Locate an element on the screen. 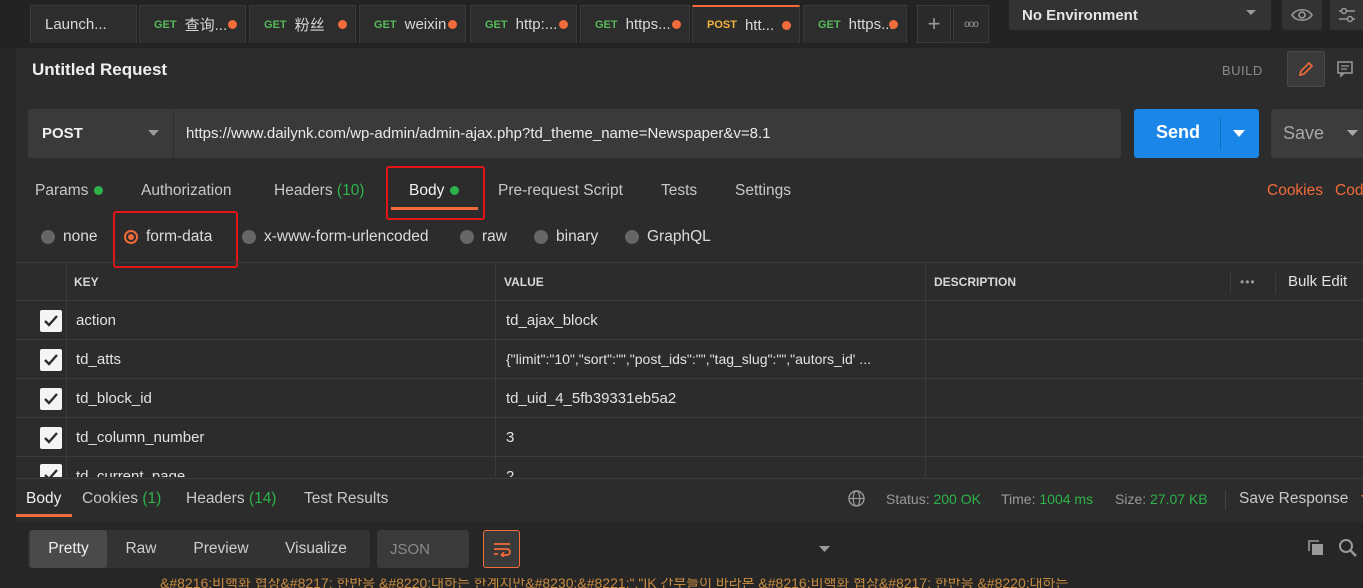 The height and width of the screenshot is (588, 1363). comment-icon is located at coordinates (1345, 69).